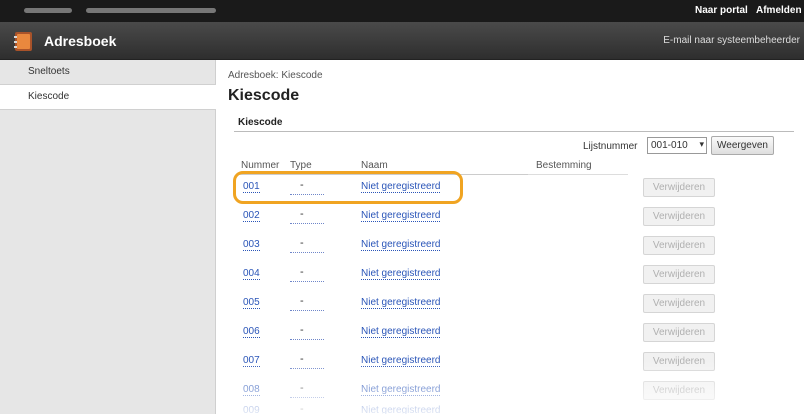  Describe the element at coordinates (80, 41) in the screenshot. I see `app-title: Adresboek` at that location.